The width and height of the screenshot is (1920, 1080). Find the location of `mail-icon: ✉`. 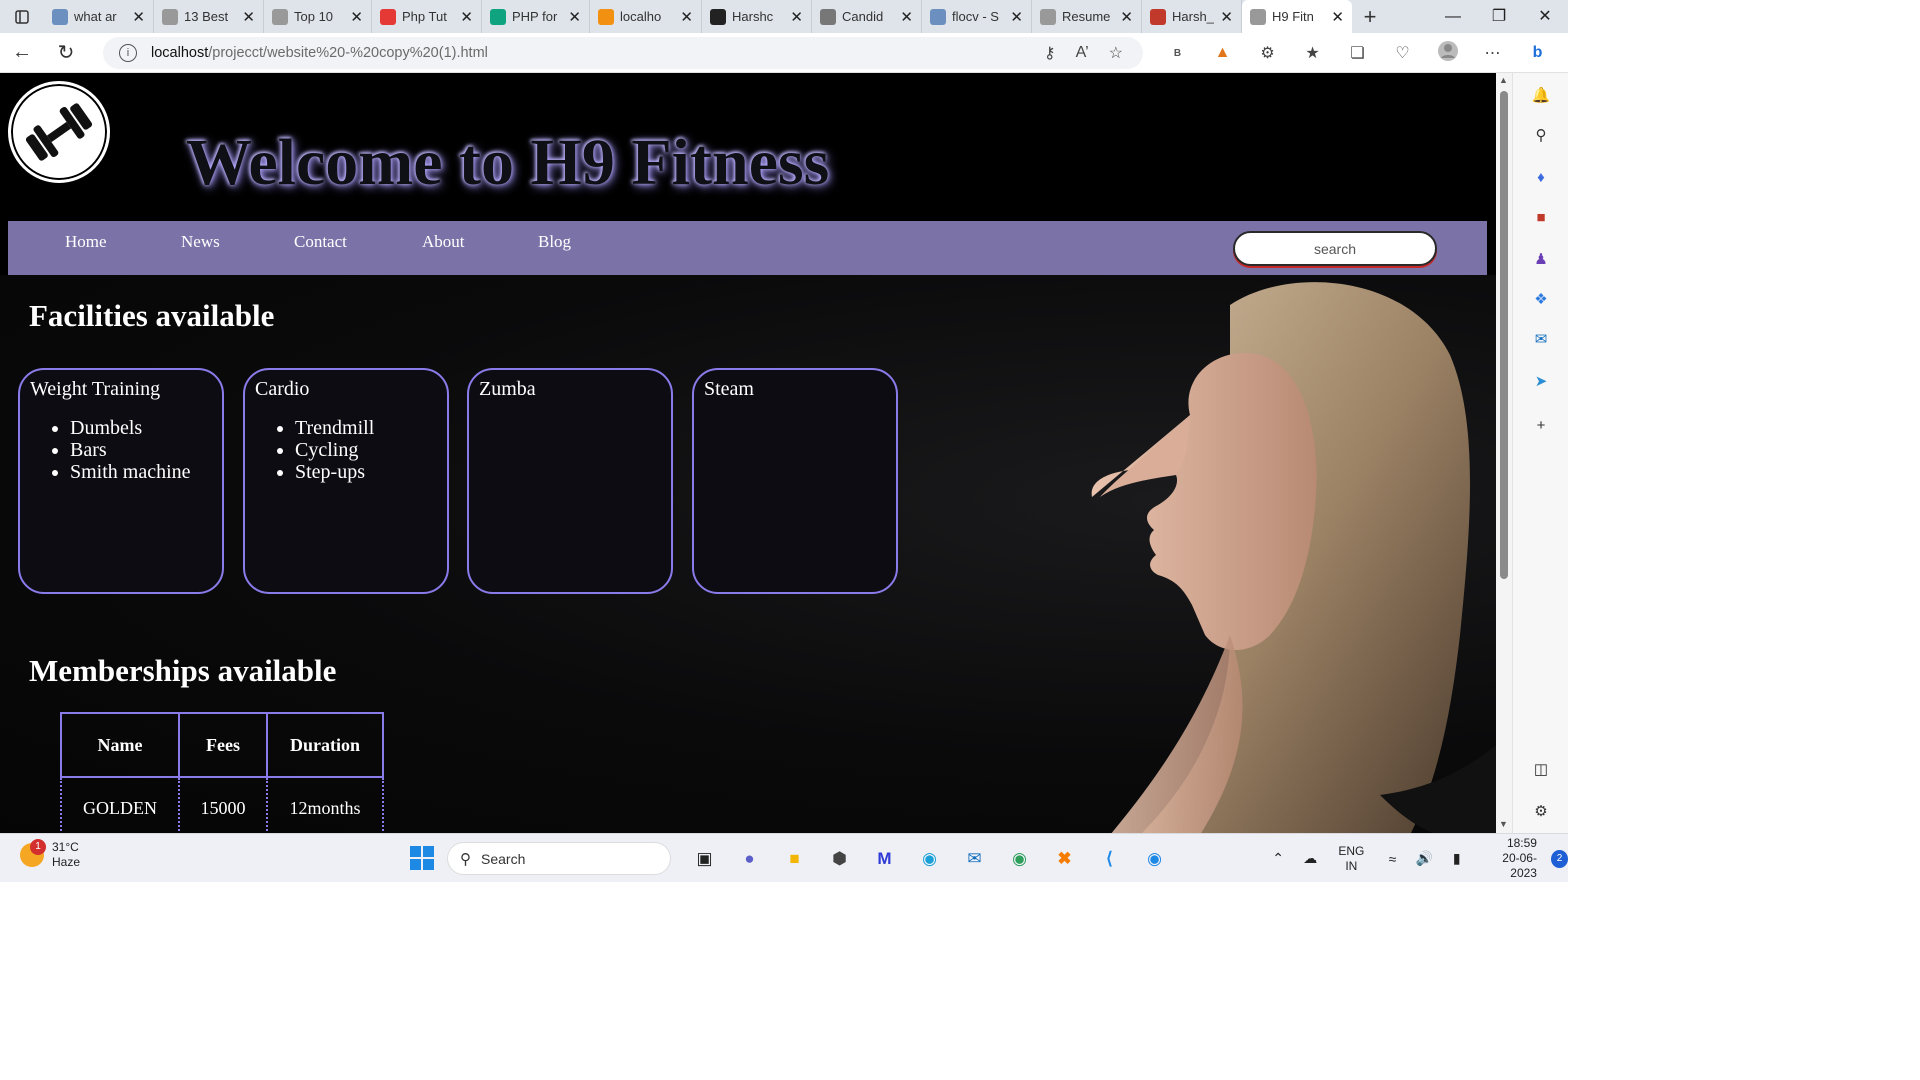

mail-icon: ✉ is located at coordinates (974, 859).